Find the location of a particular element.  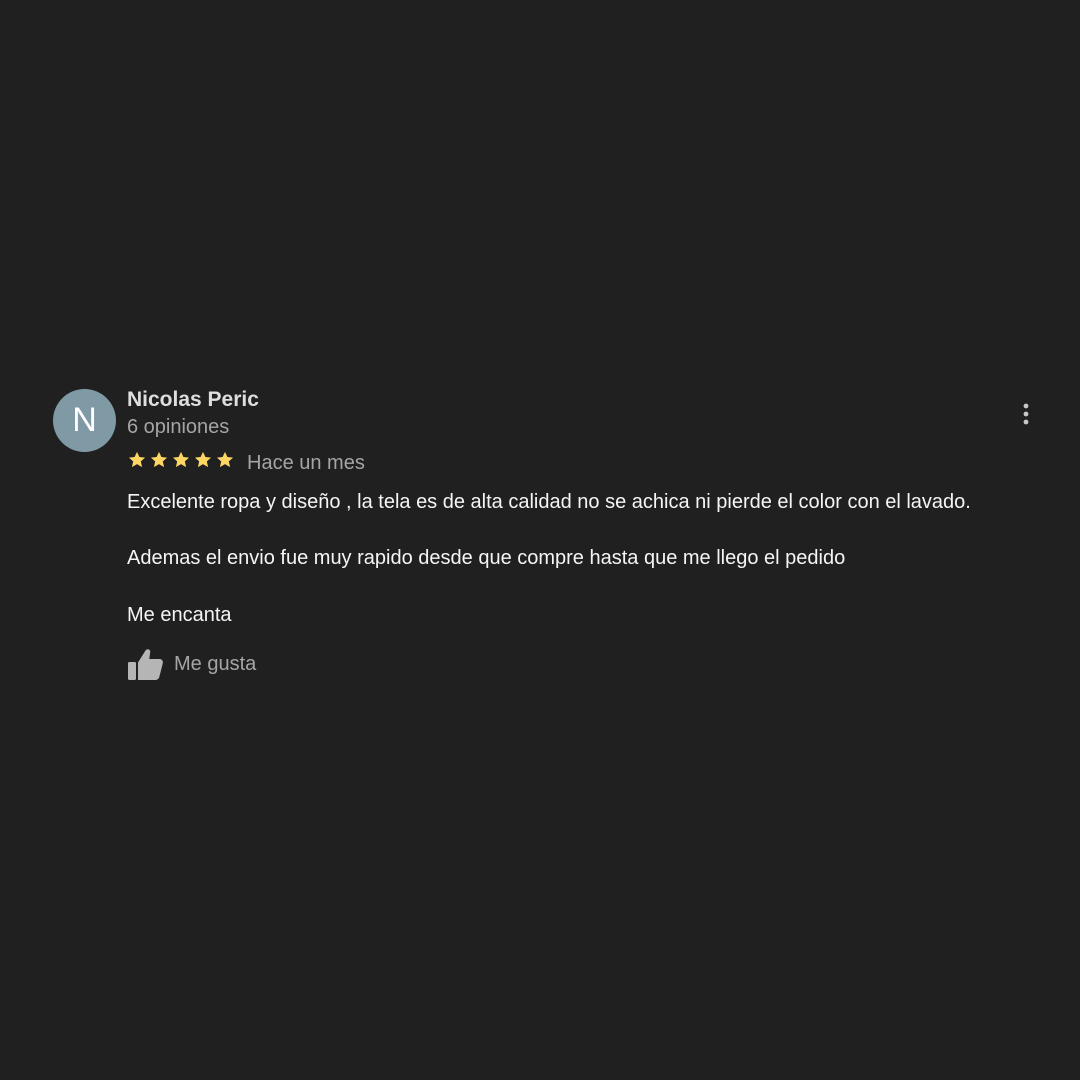

like-button: Me gusta is located at coordinates (191, 664).